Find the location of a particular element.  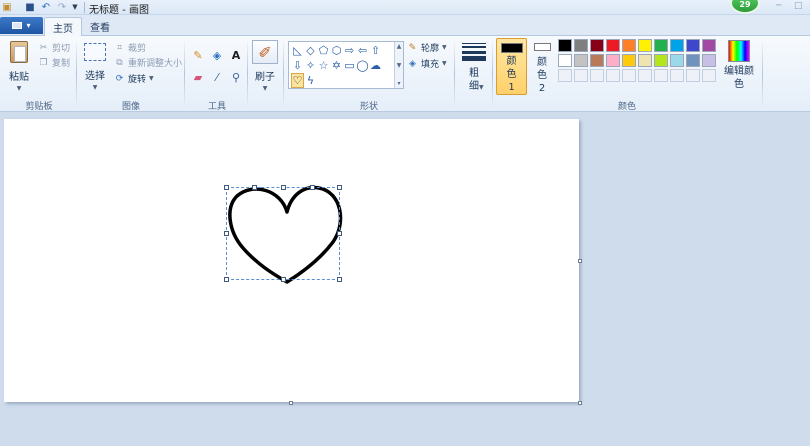

window-title: 无标题 - 画图 is located at coordinates (119, 10).